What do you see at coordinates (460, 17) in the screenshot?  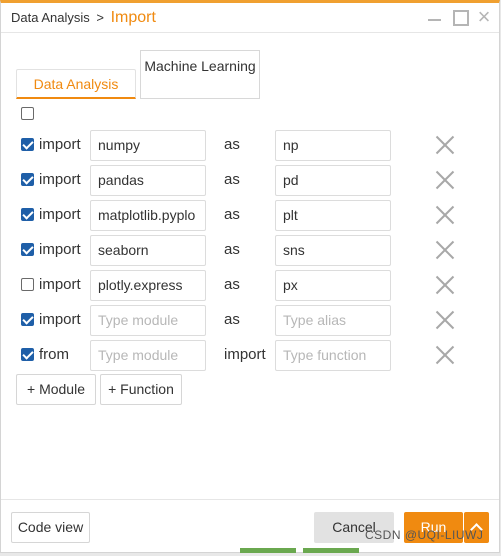 I see `maximize-icon` at bounding box center [460, 17].